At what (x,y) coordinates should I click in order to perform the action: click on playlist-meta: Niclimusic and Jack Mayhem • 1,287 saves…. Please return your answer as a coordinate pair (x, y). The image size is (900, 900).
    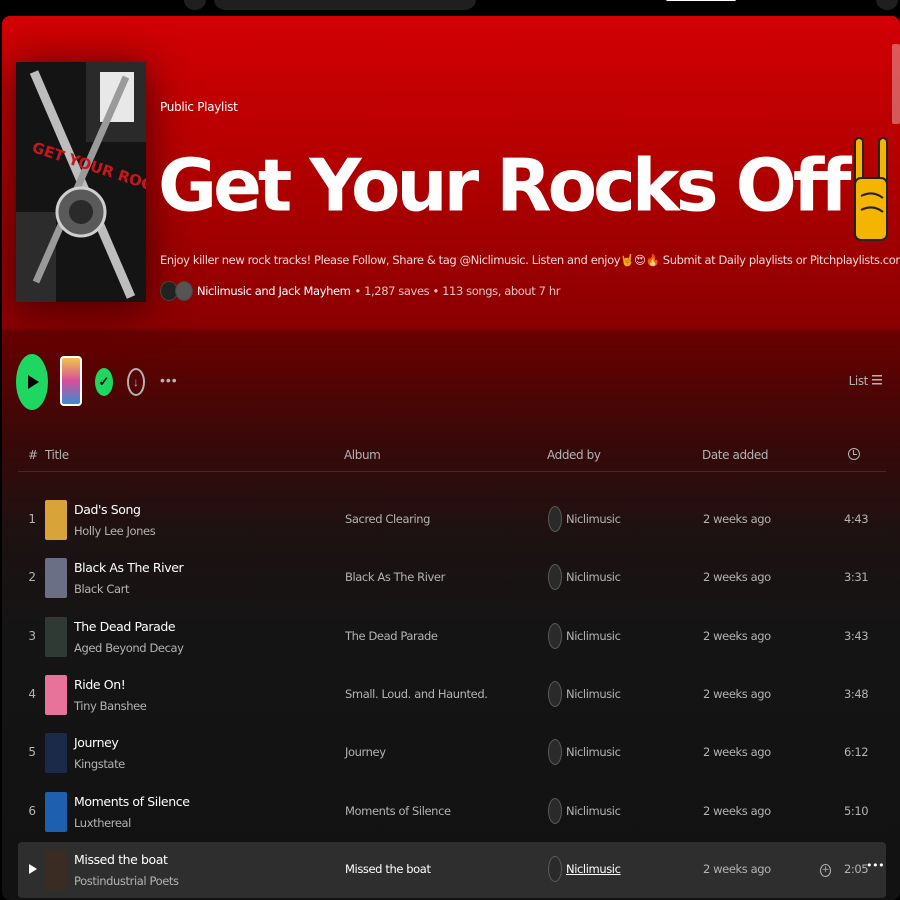
    Looking at the image, I should click on (360, 291).